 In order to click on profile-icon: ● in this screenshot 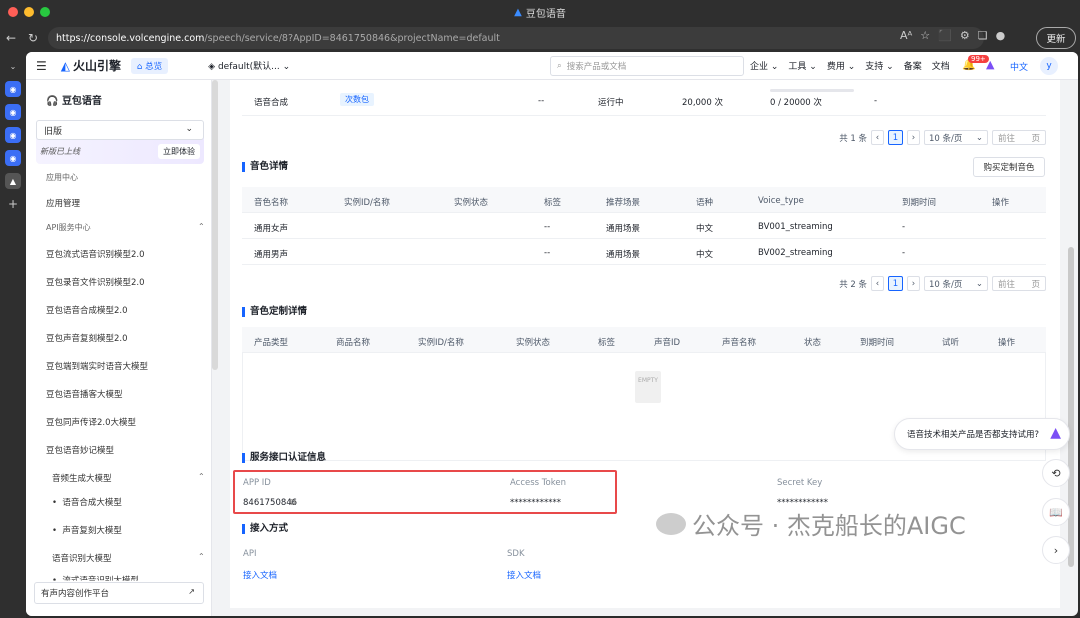, I will do `click(1001, 35)`.